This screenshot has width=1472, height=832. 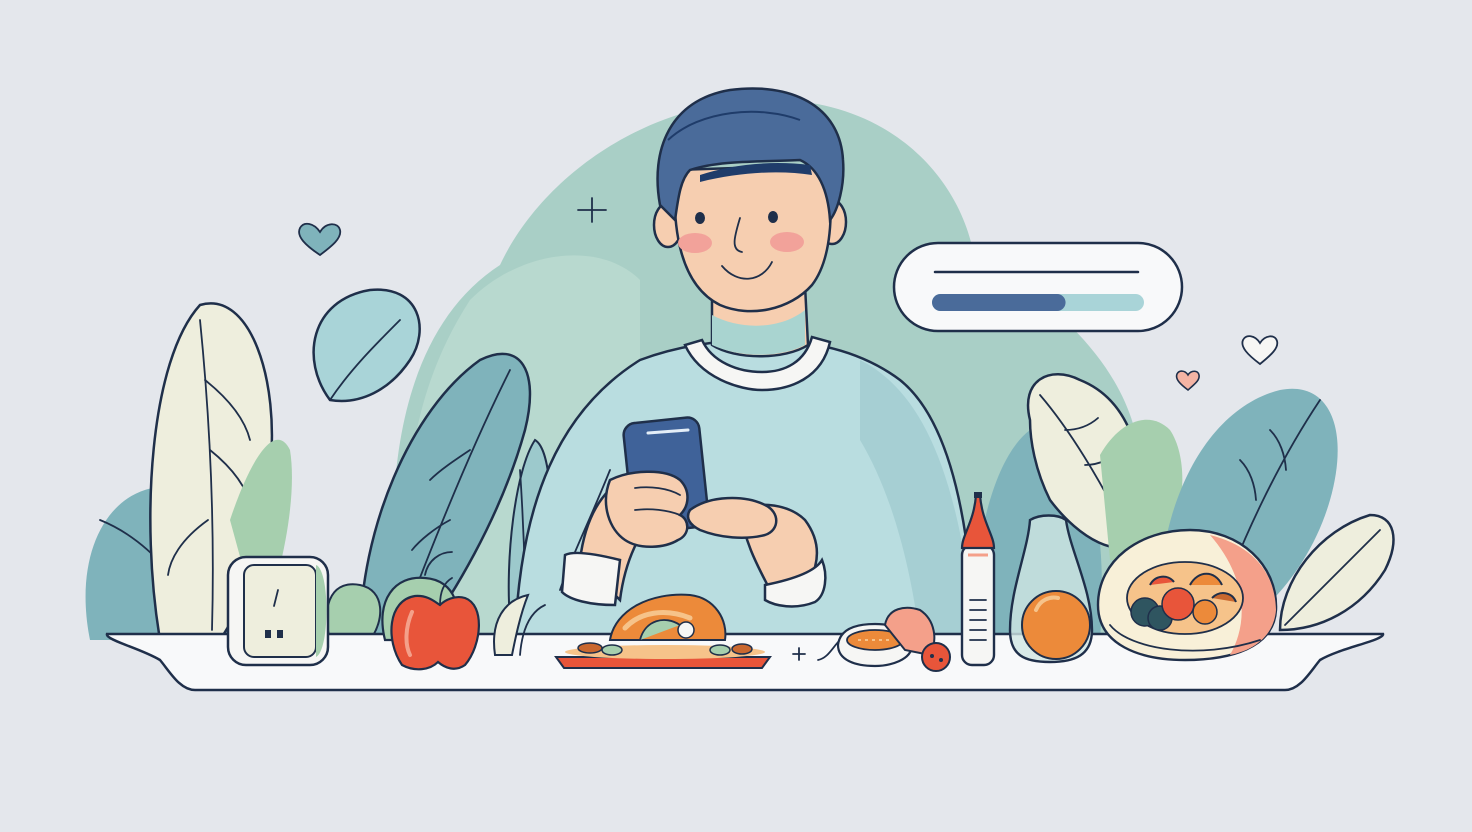 What do you see at coordinates (1056, 625) in the screenshot?
I see `orange` at bounding box center [1056, 625].